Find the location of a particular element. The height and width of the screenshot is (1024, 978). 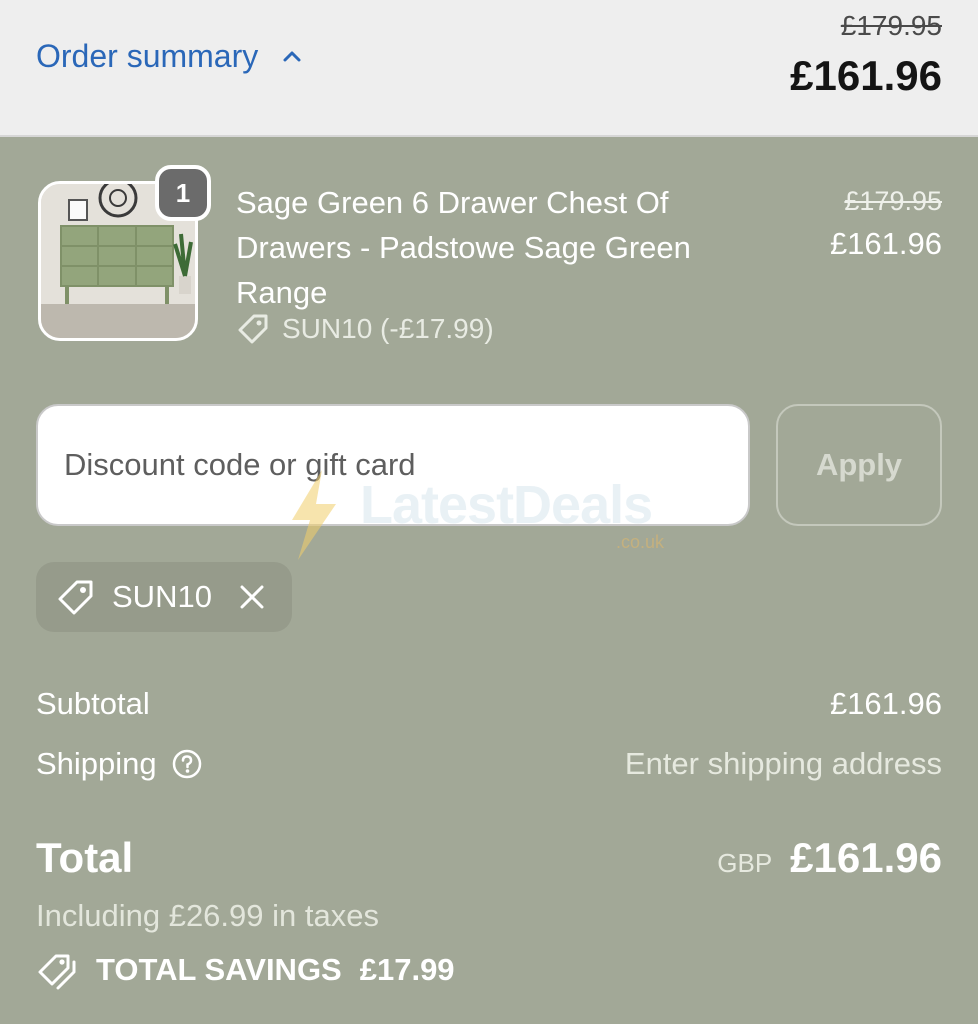

order-summary-header: Order summary £179.95 £161.96 is located at coordinates (489, 68).